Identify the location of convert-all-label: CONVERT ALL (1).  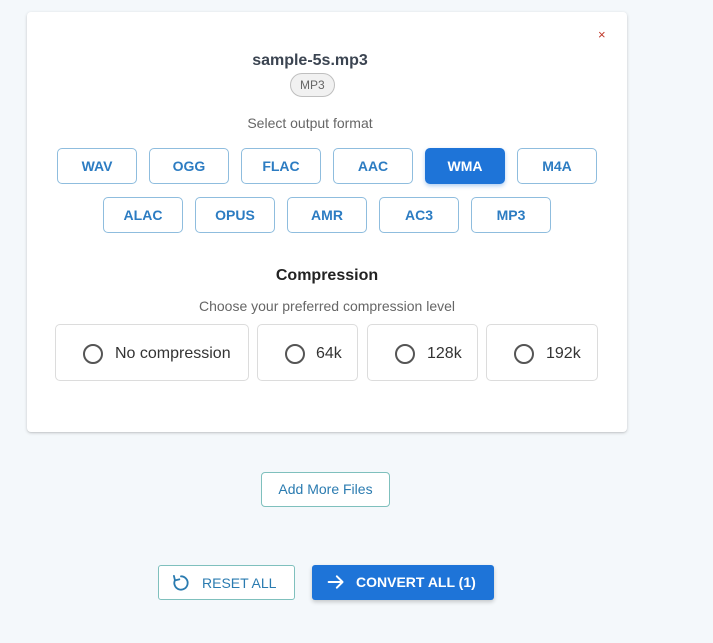
(416, 582).